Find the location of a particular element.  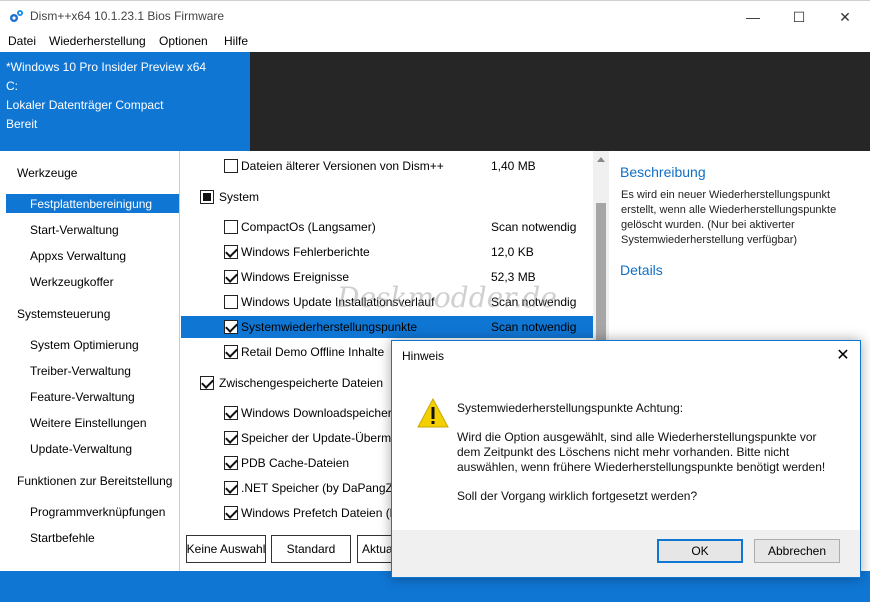

list-group-label: System is located at coordinates (239, 197).